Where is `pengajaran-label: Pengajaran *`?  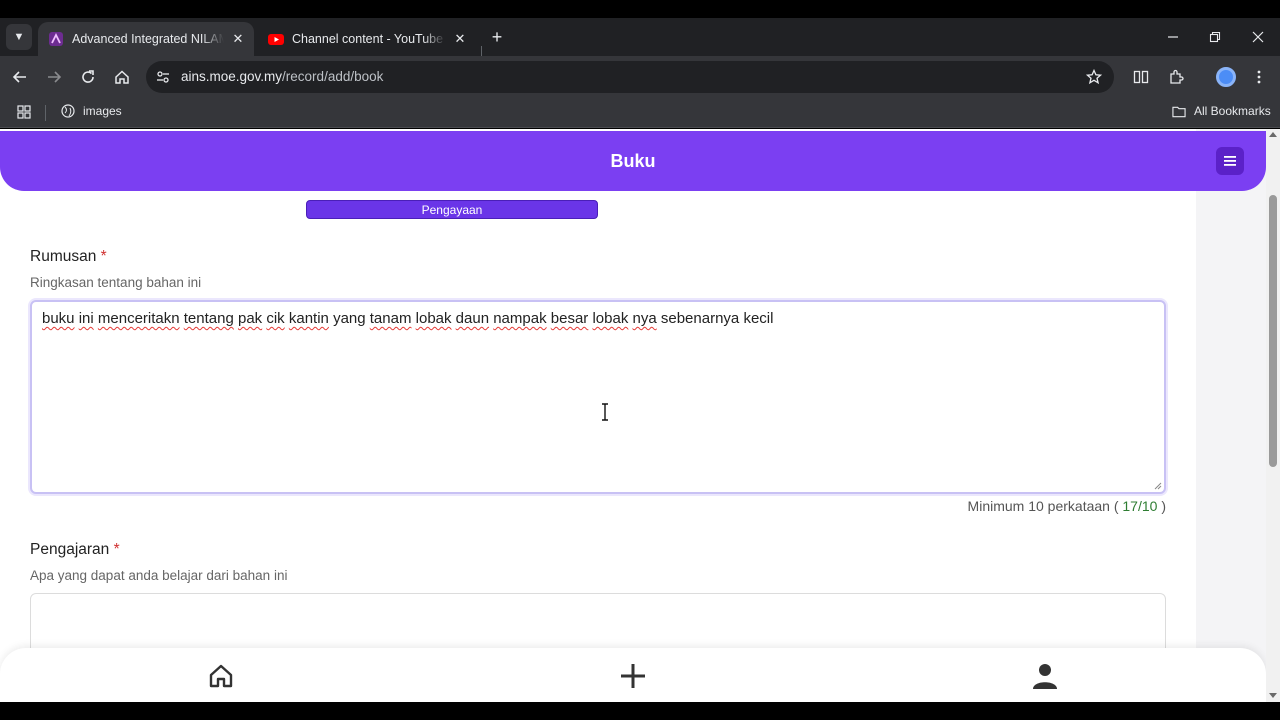 pengajaran-label: Pengajaran * is located at coordinates (75, 550).